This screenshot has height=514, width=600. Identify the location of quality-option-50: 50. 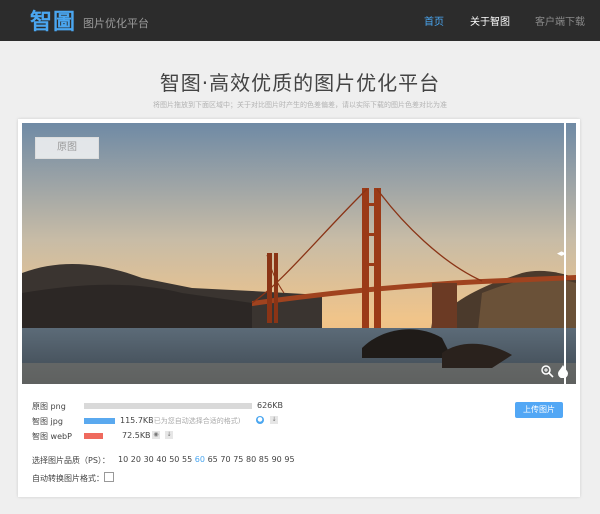
(174, 459).